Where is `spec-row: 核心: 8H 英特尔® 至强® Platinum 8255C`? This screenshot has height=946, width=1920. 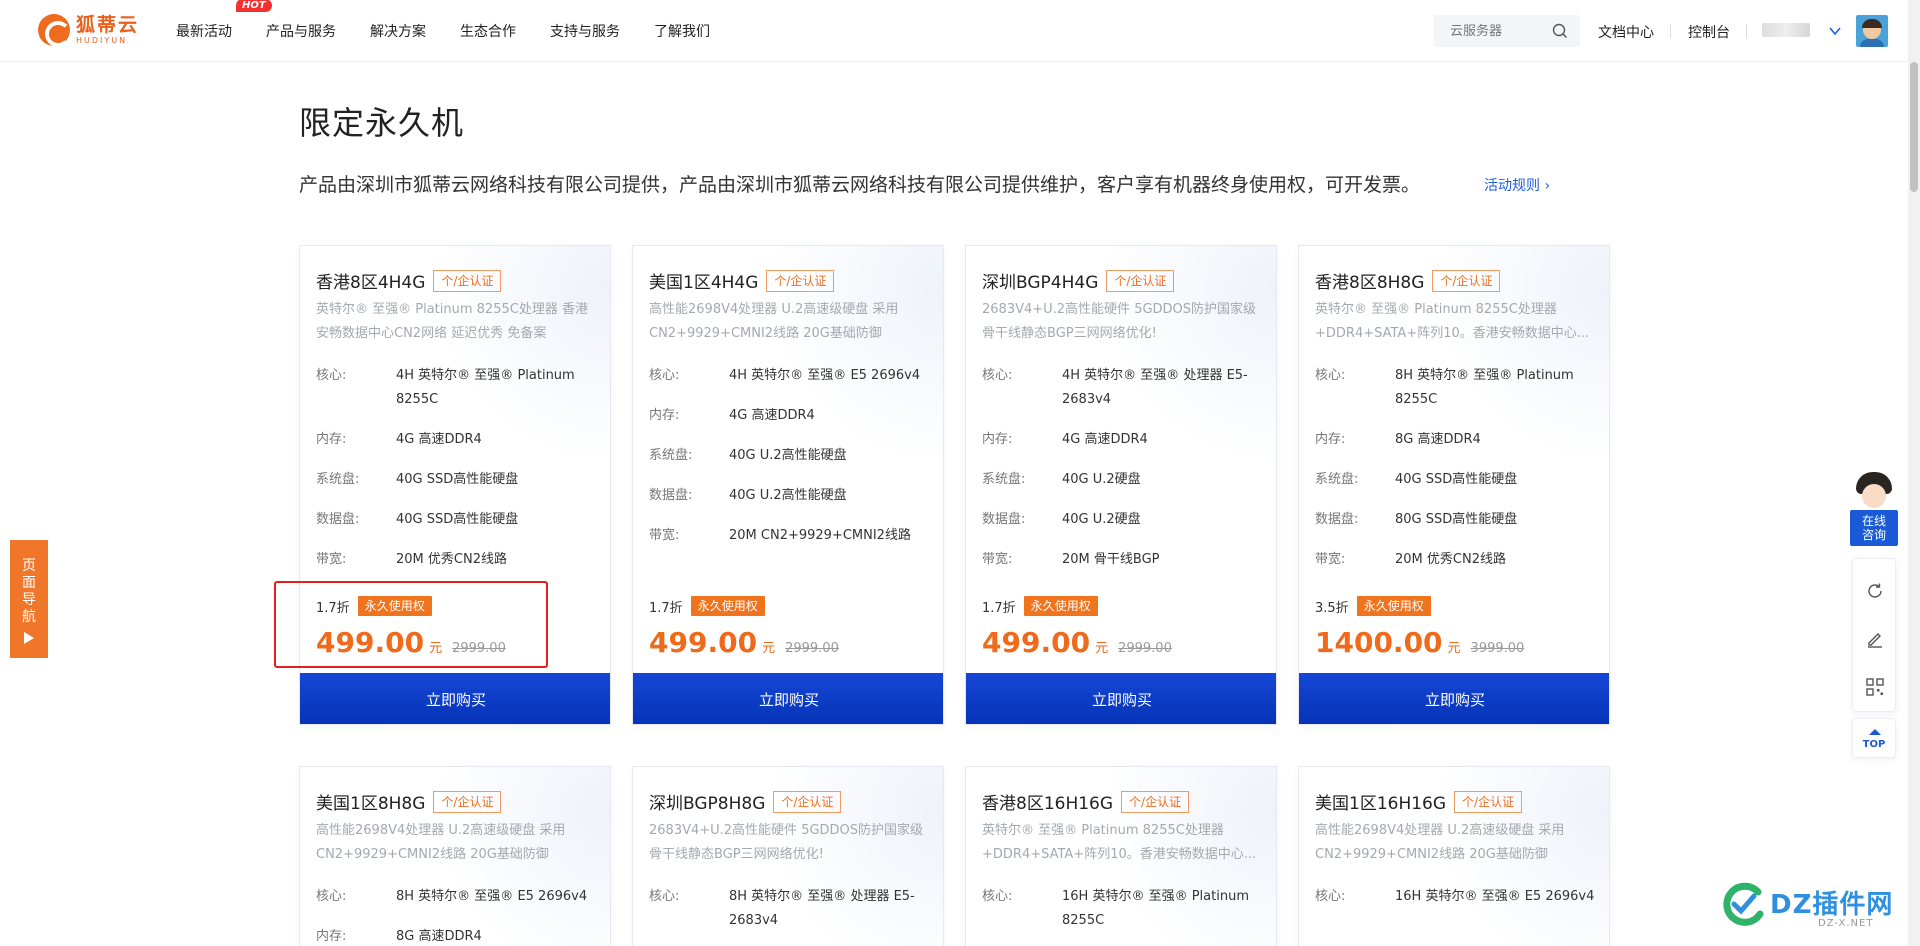
spec-row: 核心: 8H 英特尔® 至强® Platinum 8255C is located at coordinates (1444, 387).